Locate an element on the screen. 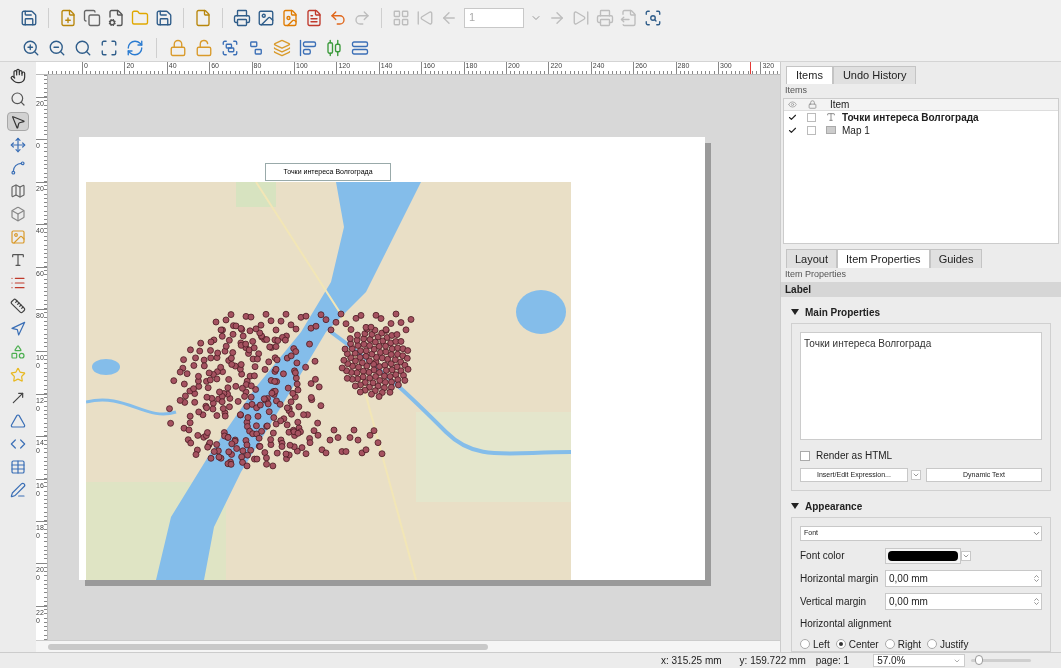  field-label: Vertical margin is located at coordinates (834, 602).